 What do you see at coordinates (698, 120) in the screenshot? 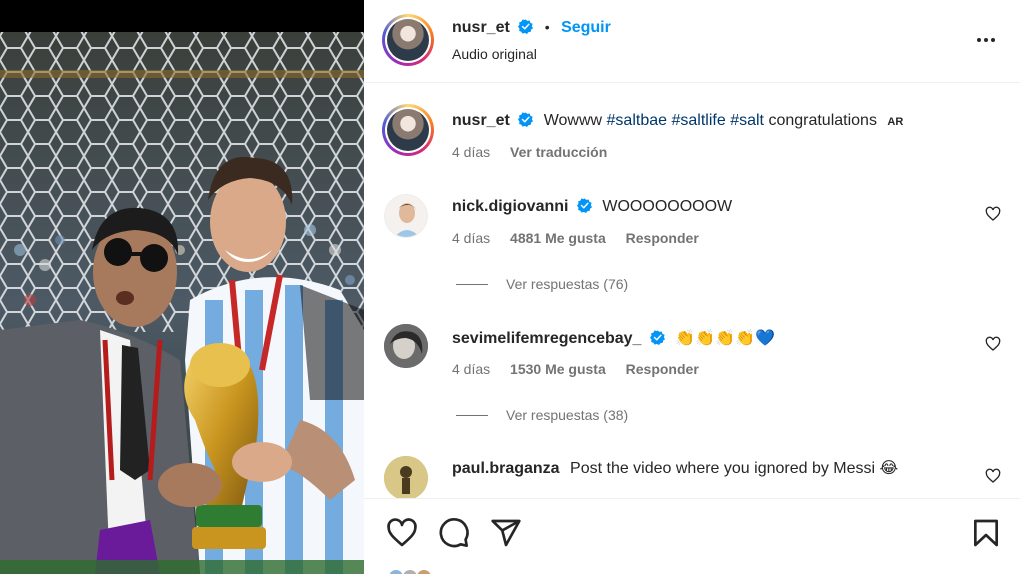
I see `hashtag-link: #saltlife` at bounding box center [698, 120].